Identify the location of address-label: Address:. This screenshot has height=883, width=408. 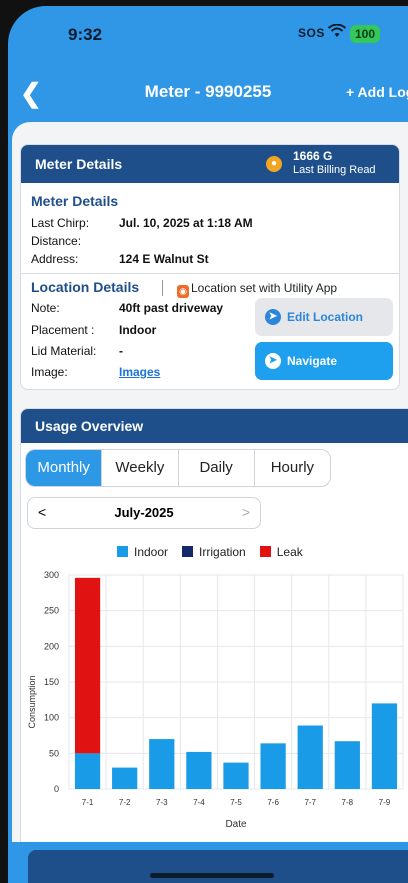
(55, 259).